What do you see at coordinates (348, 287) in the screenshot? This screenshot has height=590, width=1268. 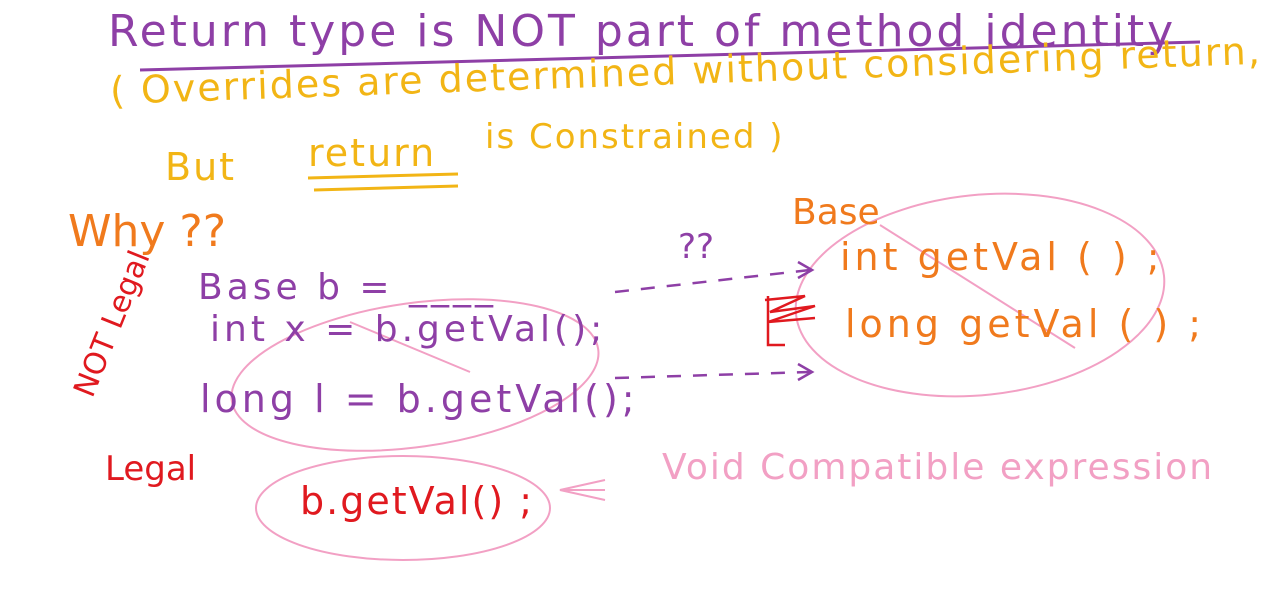 I see `code-decl: Base b = ____` at bounding box center [348, 287].